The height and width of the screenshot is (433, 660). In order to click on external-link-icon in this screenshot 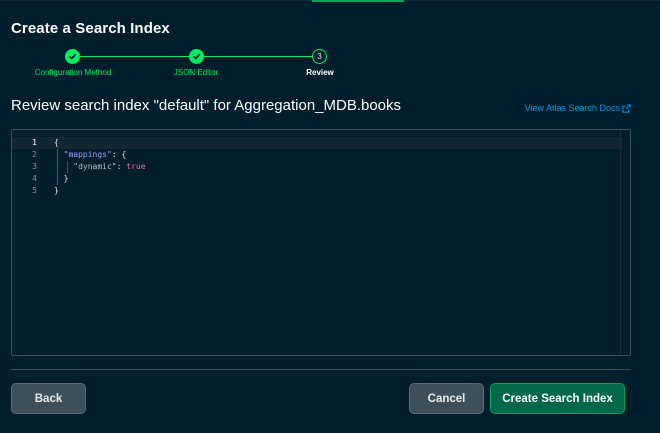, I will do `click(626, 108)`.